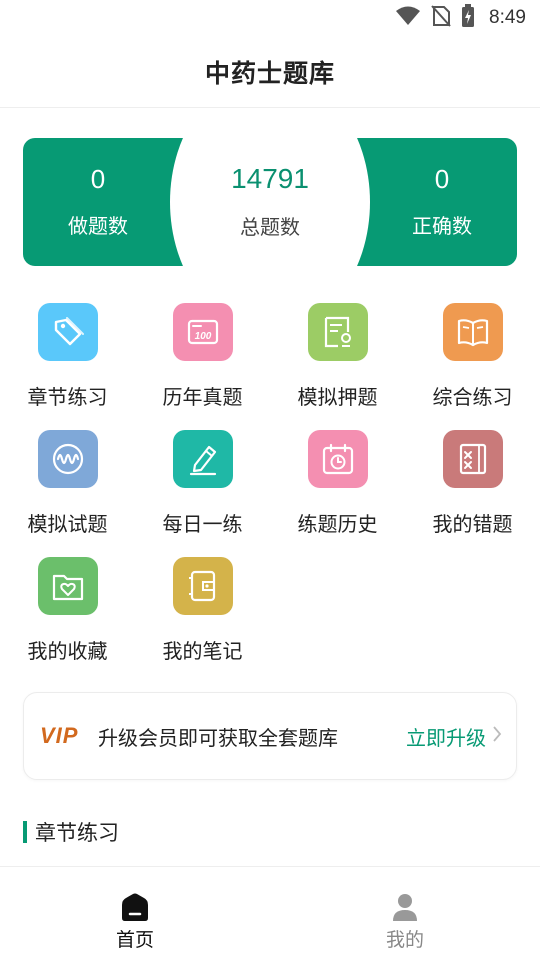 The image size is (540, 960). I want to click on stat-answered: 0 做题数, so click(98, 202).